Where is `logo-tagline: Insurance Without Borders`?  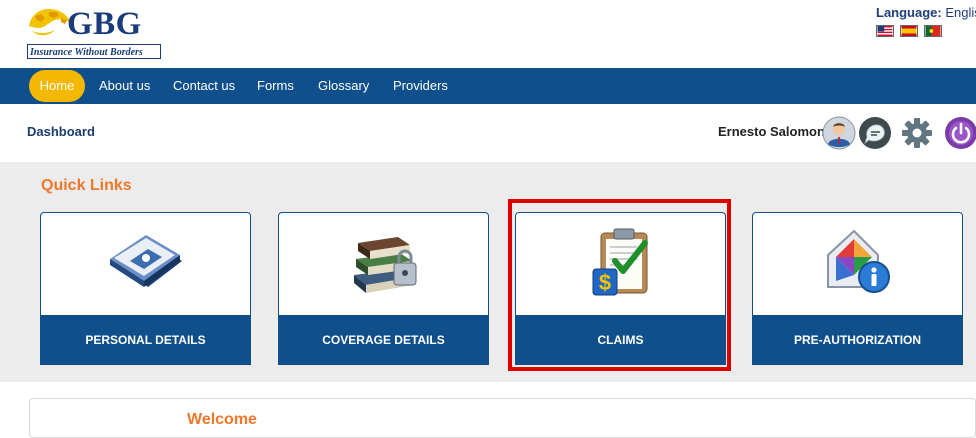 logo-tagline: Insurance Without Borders is located at coordinates (94, 51).